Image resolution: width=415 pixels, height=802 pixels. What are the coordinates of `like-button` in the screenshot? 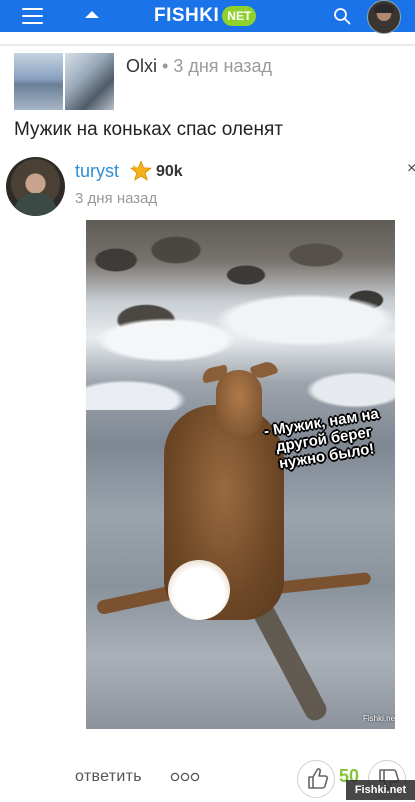 It's located at (316, 779).